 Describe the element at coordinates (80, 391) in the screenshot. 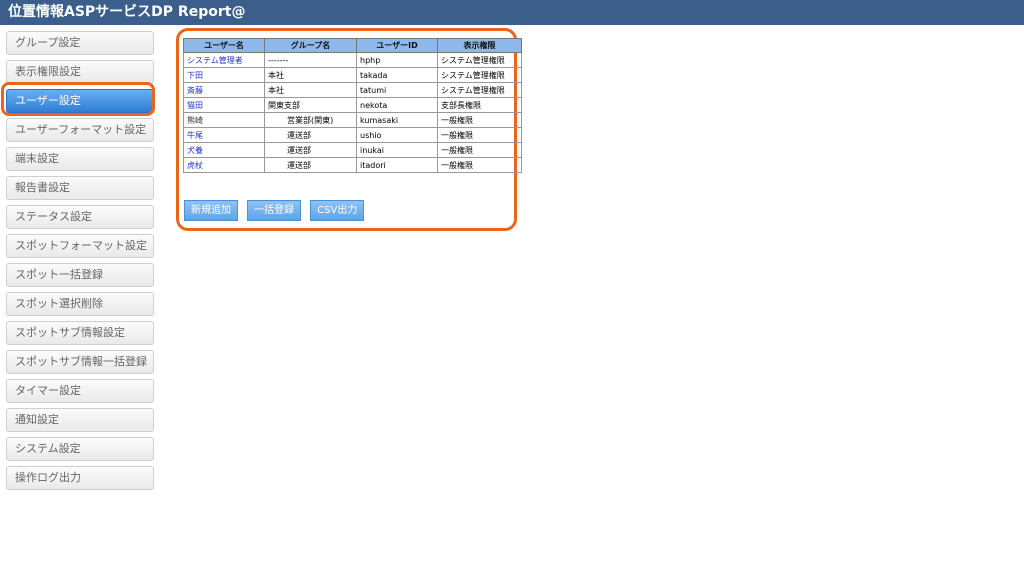

I see `sidebar-item-timer-settings: タイマー設定` at that location.